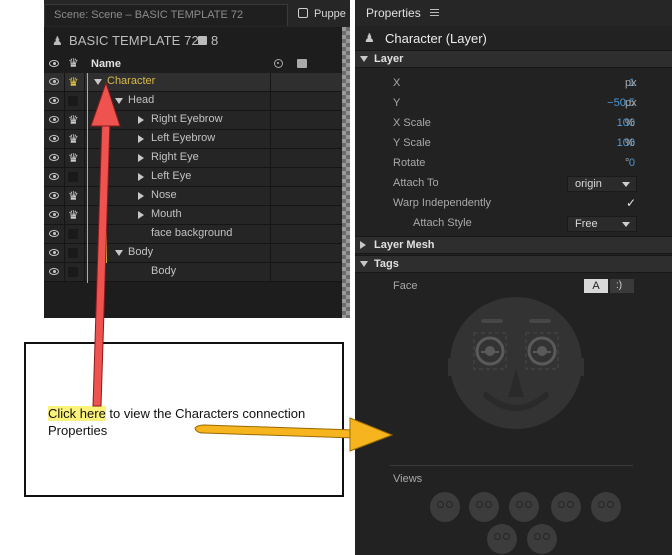 Image resolution: width=672 pixels, height=555 pixels. What do you see at coordinates (630, 143) in the screenshot?
I see `prop-unit-y-scale: %` at bounding box center [630, 143].